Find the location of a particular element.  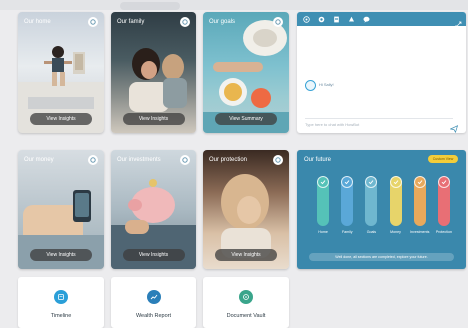

tile-label: Wealth Report is located at coordinates (153, 316).